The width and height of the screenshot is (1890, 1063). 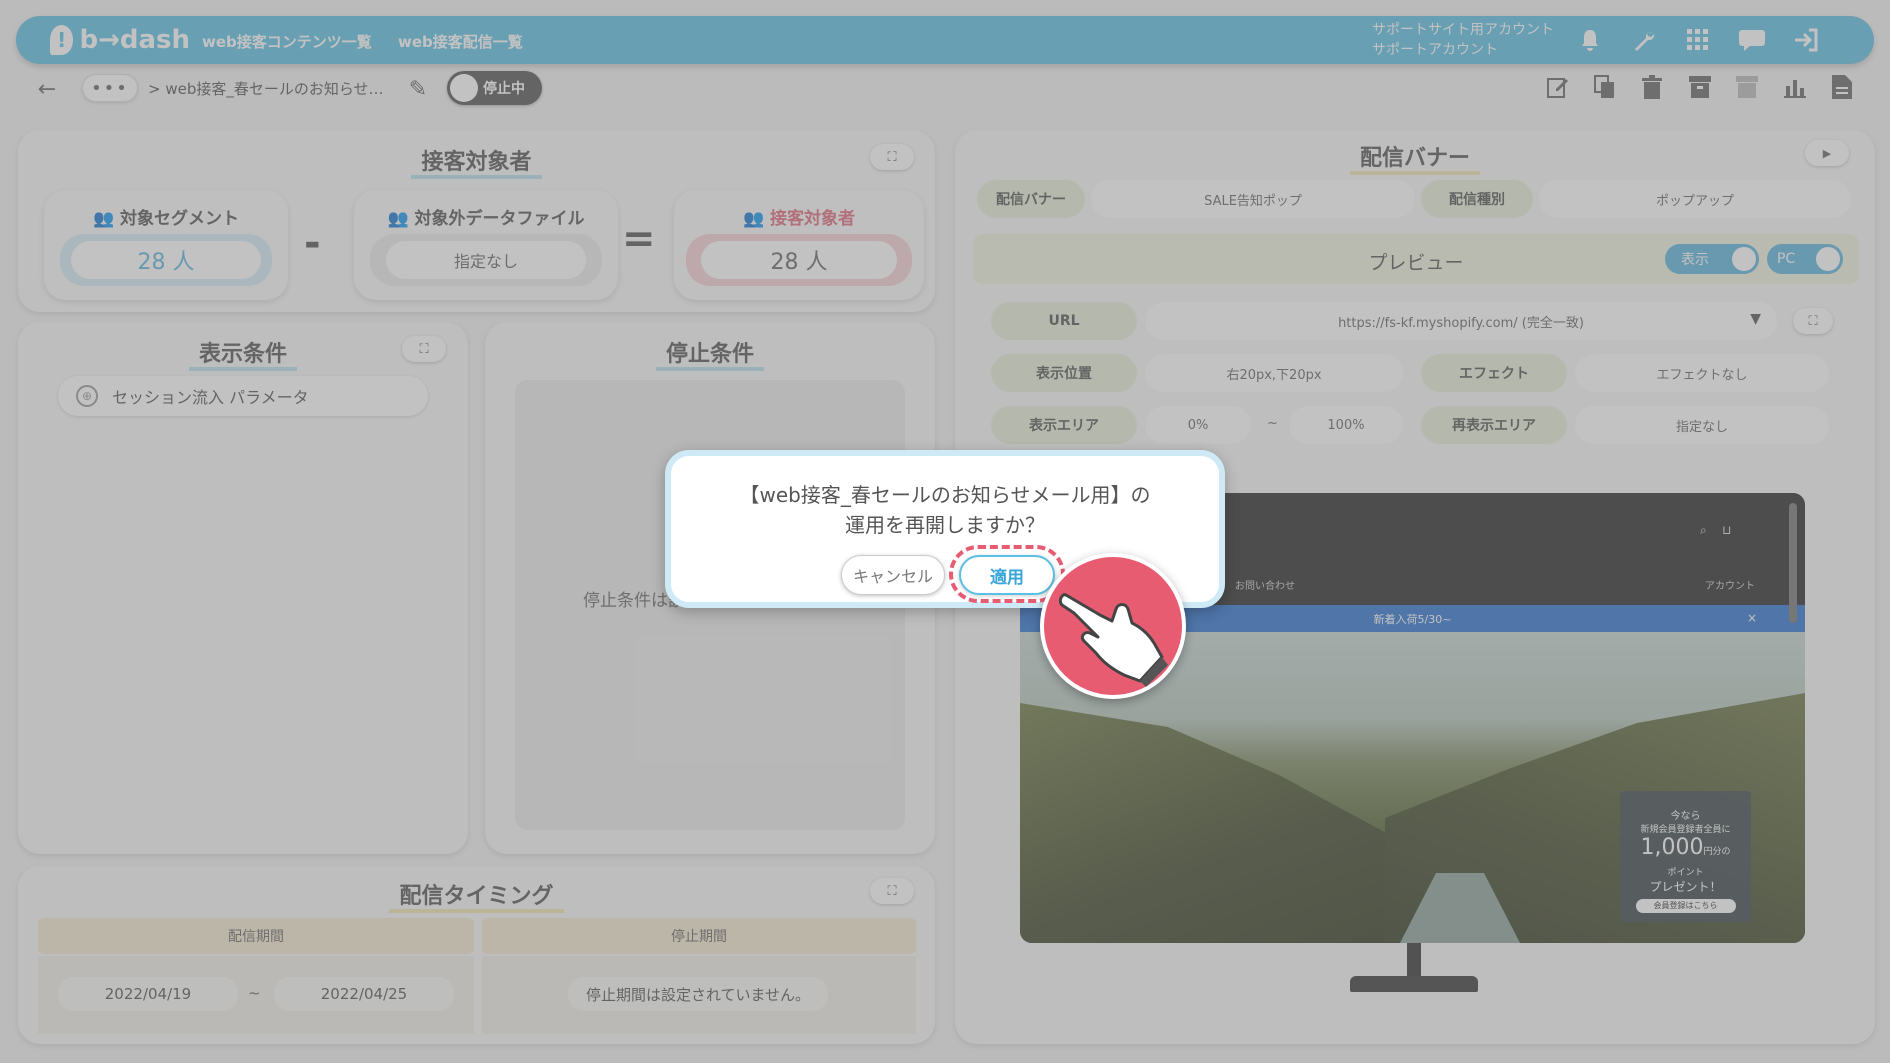 I want to click on pointing-hand-icon, so click(x=1113, y=626).